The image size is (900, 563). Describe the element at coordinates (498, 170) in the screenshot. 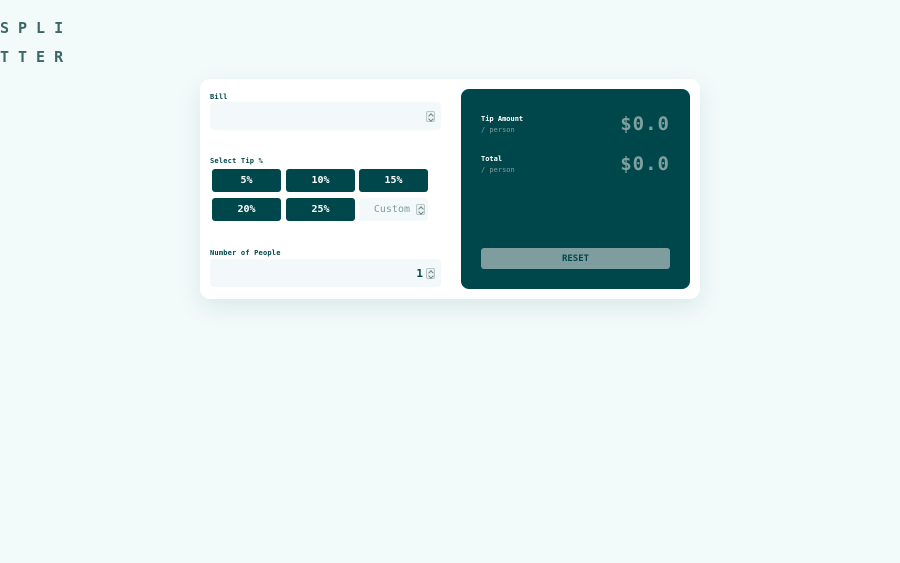

I see `total-subtitle: / person` at that location.